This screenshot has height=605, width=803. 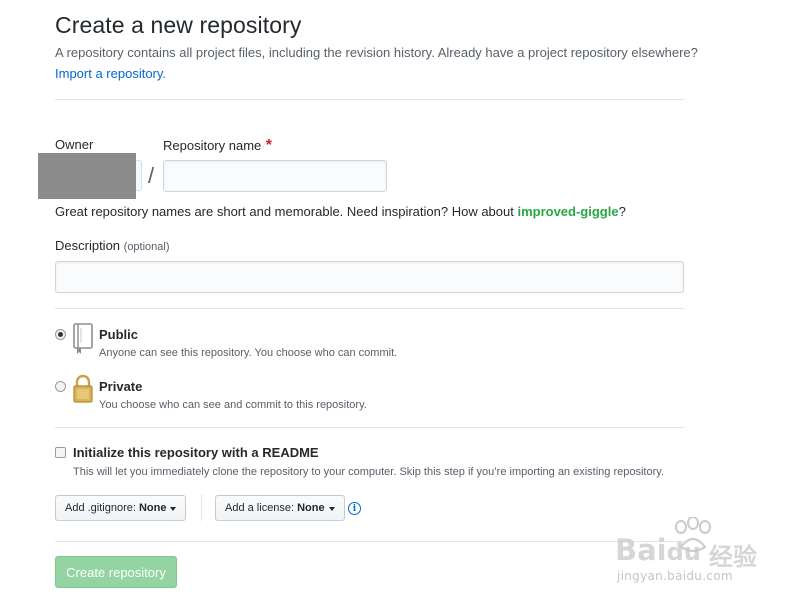 I want to click on required-asterisk: *, so click(x=268, y=145).